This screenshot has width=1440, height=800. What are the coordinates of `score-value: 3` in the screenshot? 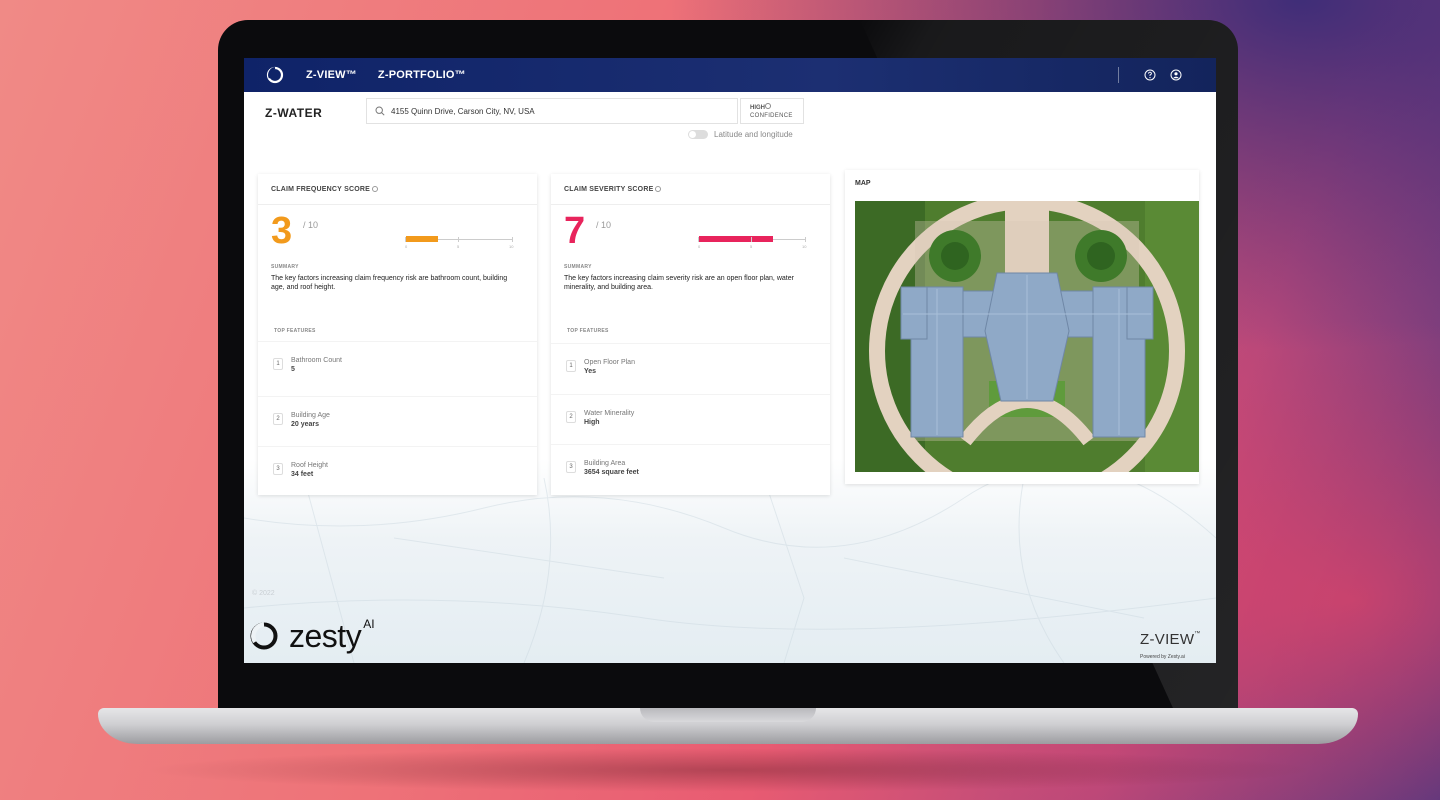 It's located at (282, 231).